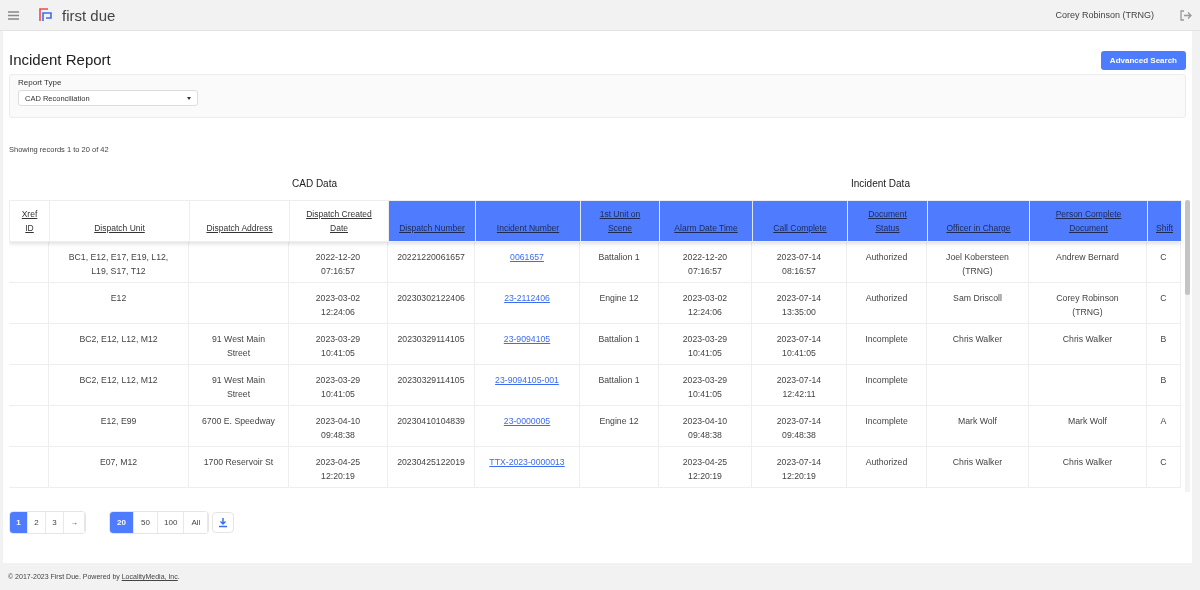  What do you see at coordinates (799, 346) in the screenshot?
I see `table-cell-text: 2023-07-14 10:41:05` at bounding box center [799, 346].